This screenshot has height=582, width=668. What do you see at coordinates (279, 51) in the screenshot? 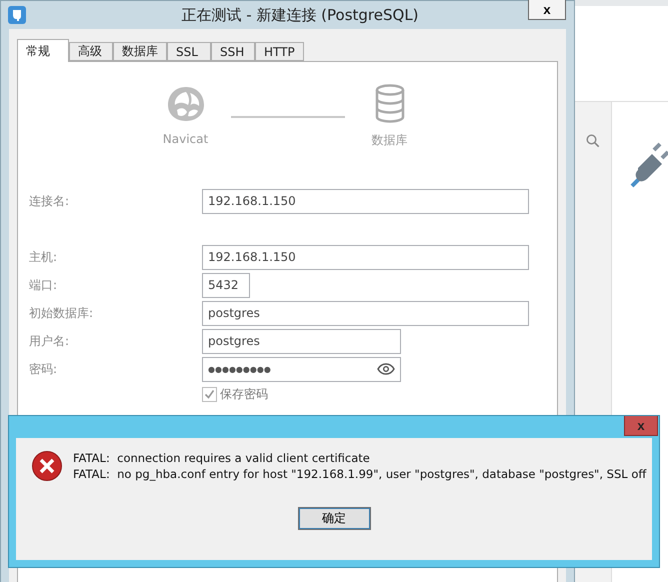
I see `tab: HTTP` at bounding box center [279, 51].